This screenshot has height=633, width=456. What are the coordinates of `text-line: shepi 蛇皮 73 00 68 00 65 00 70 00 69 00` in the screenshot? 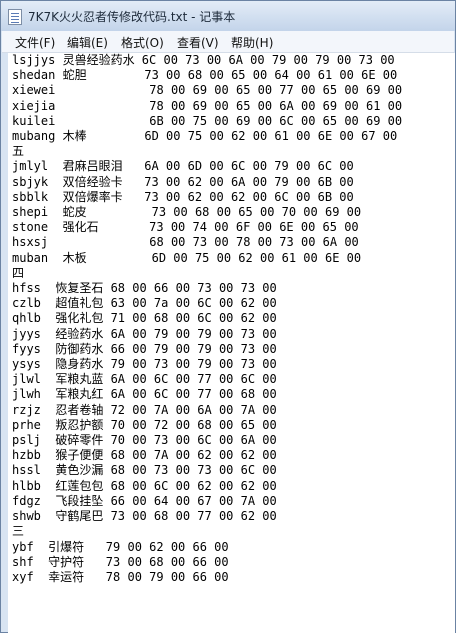 It's located at (187, 212).